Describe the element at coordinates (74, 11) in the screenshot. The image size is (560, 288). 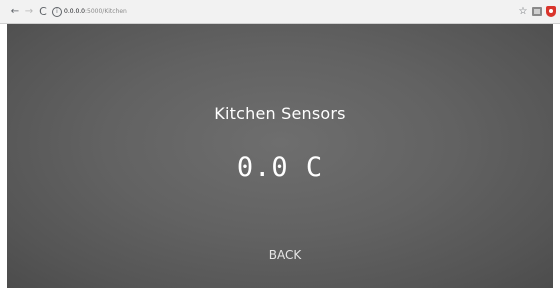
I see `url-host: 0.0.0.0` at that location.